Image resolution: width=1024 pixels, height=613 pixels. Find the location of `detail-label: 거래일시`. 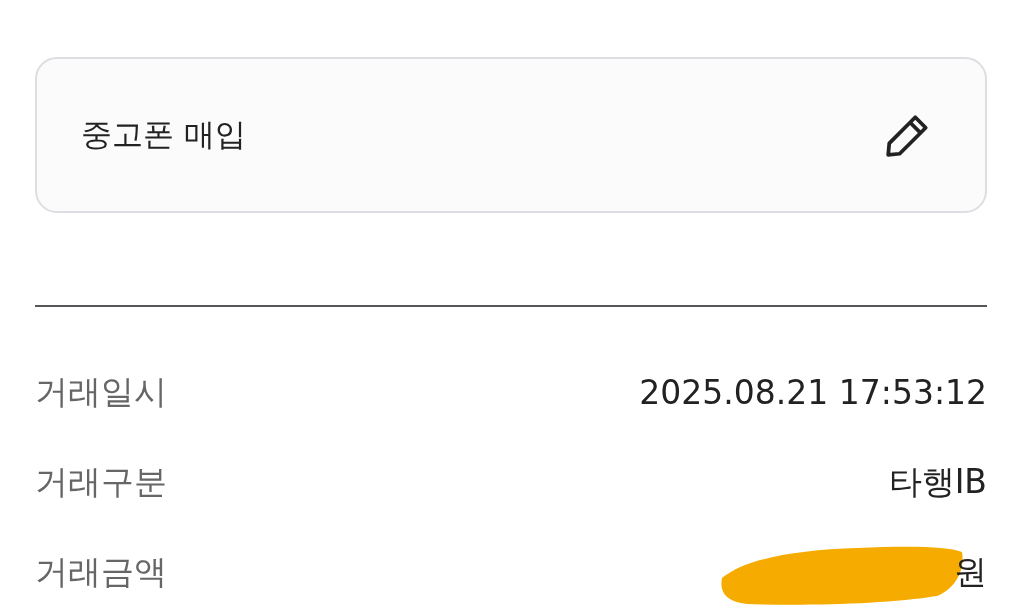

detail-label: 거래일시 is located at coordinates (101, 391).